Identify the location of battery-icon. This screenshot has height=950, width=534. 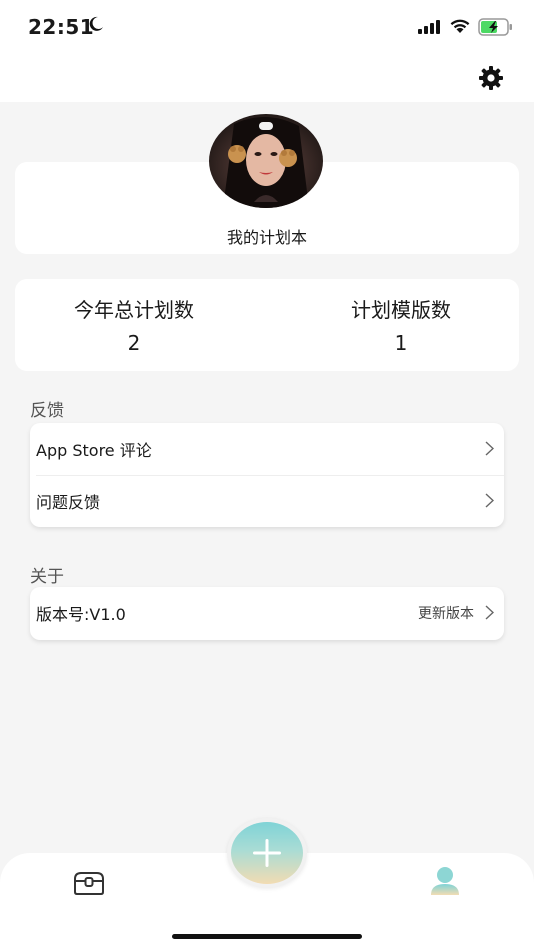
(495, 27).